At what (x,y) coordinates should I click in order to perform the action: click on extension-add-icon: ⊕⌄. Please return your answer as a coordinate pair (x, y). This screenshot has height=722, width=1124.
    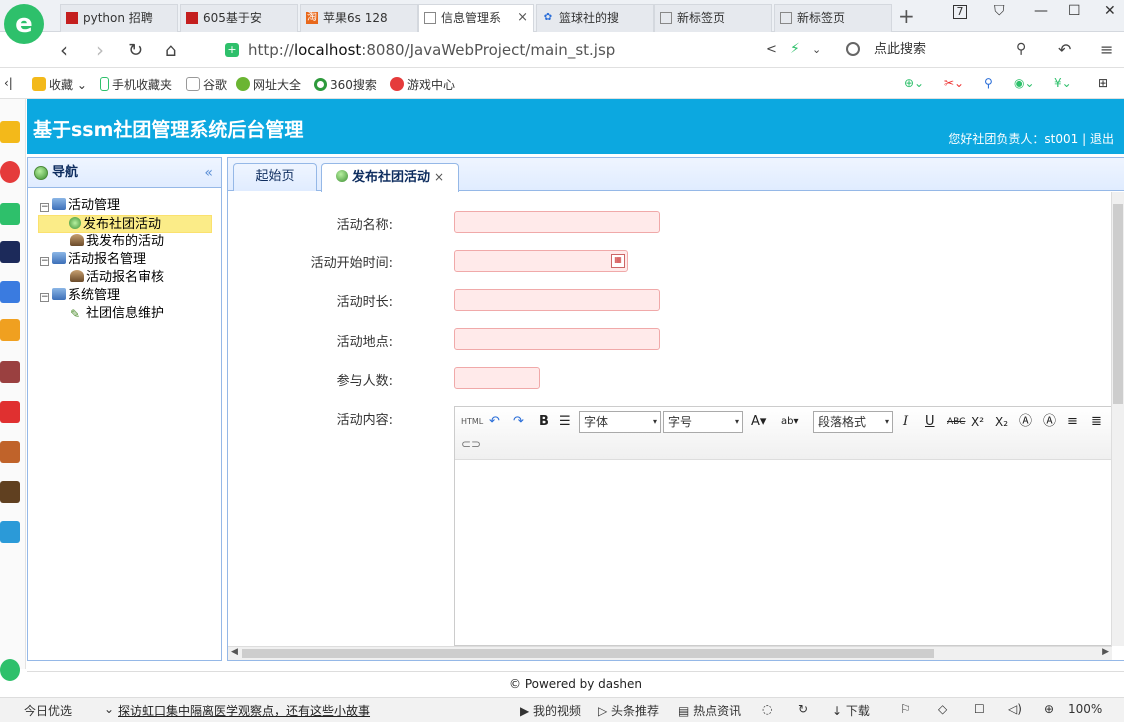
    Looking at the image, I should click on (914, 83).